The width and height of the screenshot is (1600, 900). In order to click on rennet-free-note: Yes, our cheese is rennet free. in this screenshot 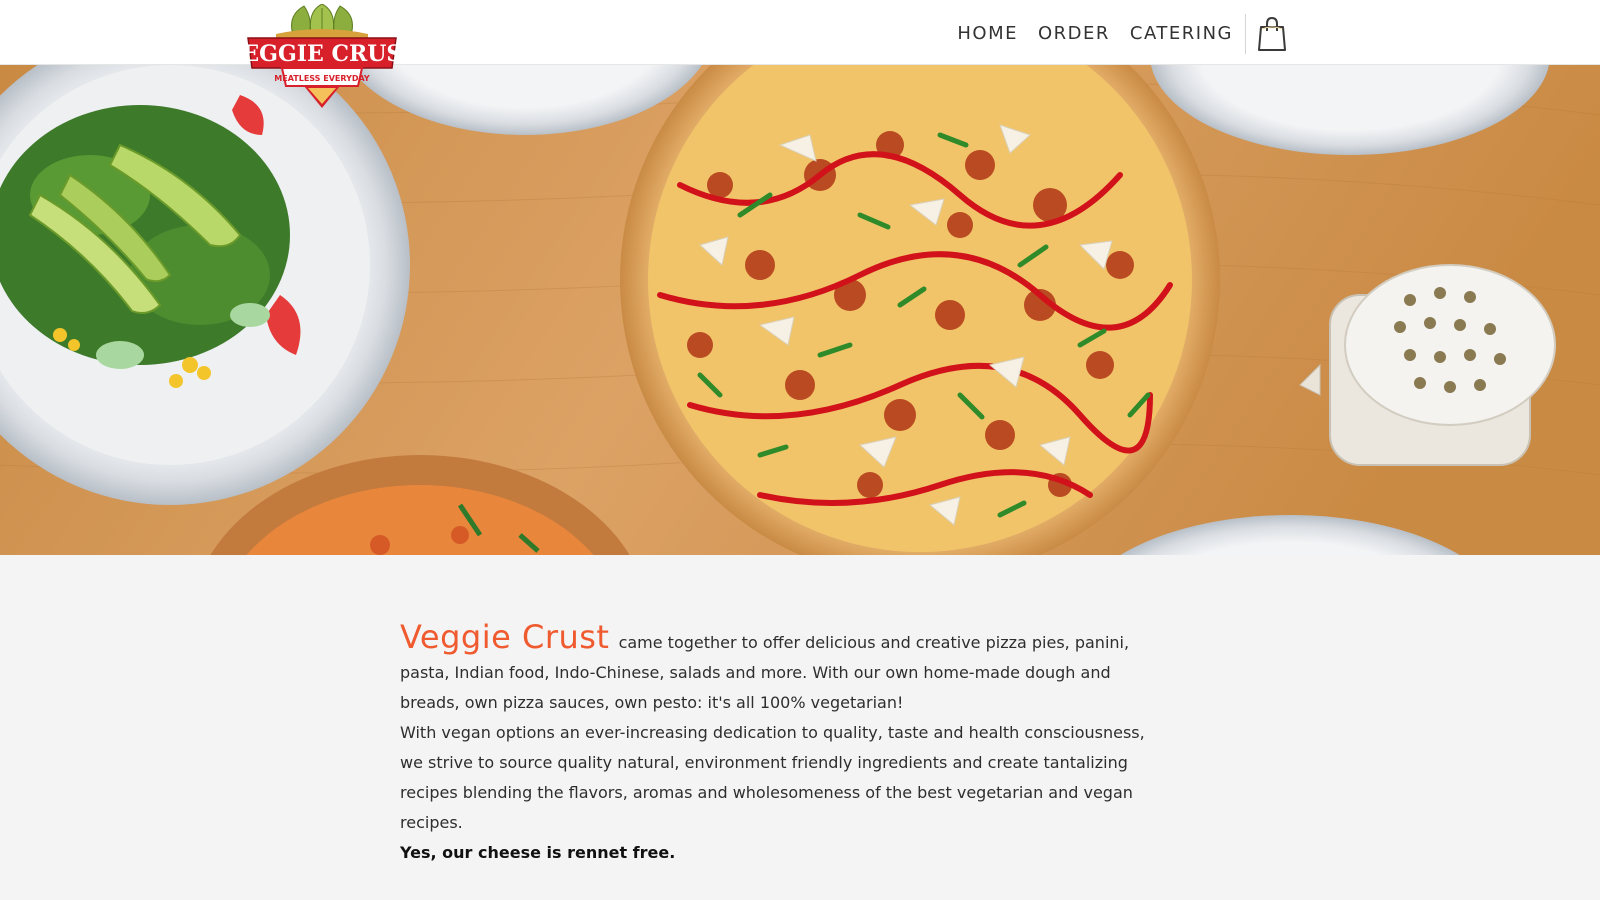, I will do `click(538, 852)`.